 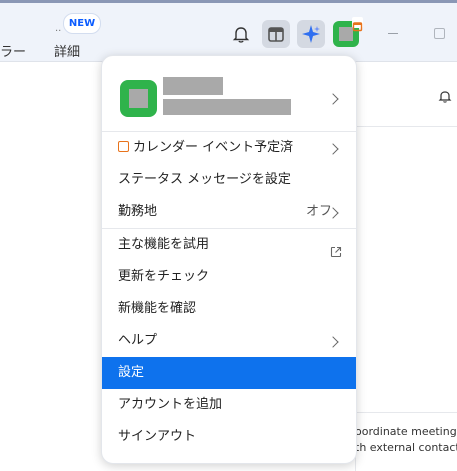 What do you see at coordinates (311, 34) in the screenshot?
I see `ai-companion-icon` at bounding box center [311, 34].